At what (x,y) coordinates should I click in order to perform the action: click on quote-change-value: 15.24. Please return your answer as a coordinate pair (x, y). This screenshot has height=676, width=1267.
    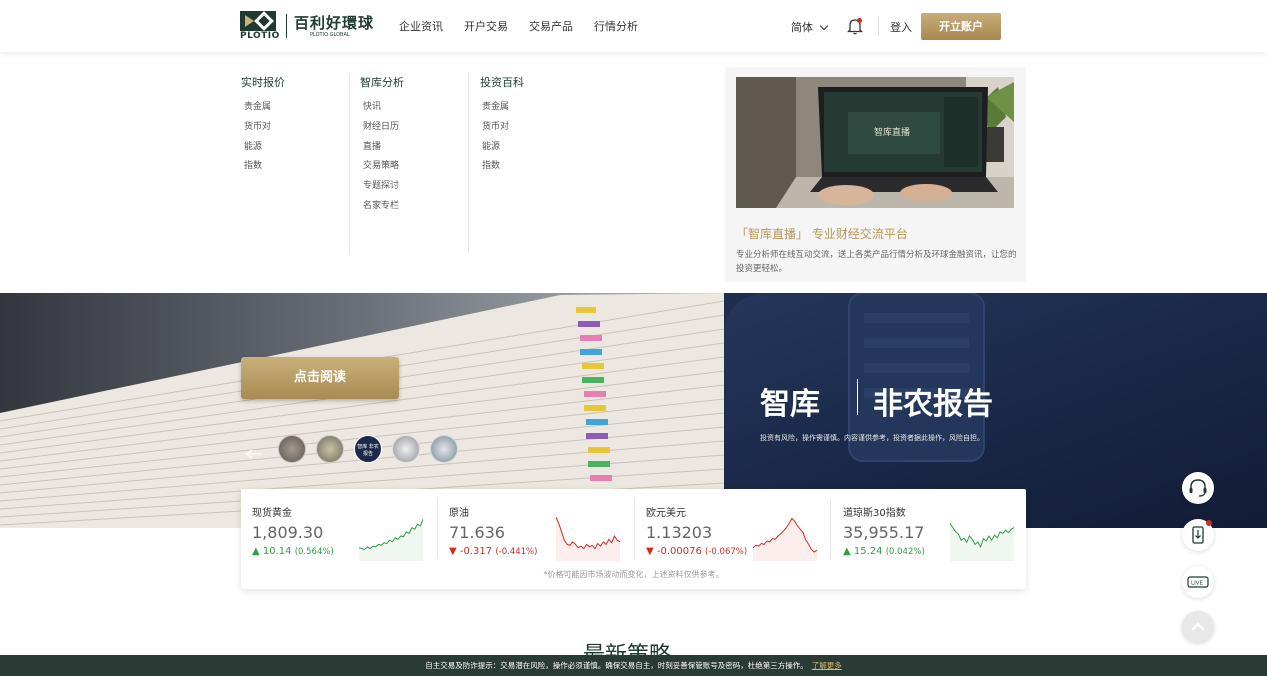
    Looking at the image, I should click on (868, 551).